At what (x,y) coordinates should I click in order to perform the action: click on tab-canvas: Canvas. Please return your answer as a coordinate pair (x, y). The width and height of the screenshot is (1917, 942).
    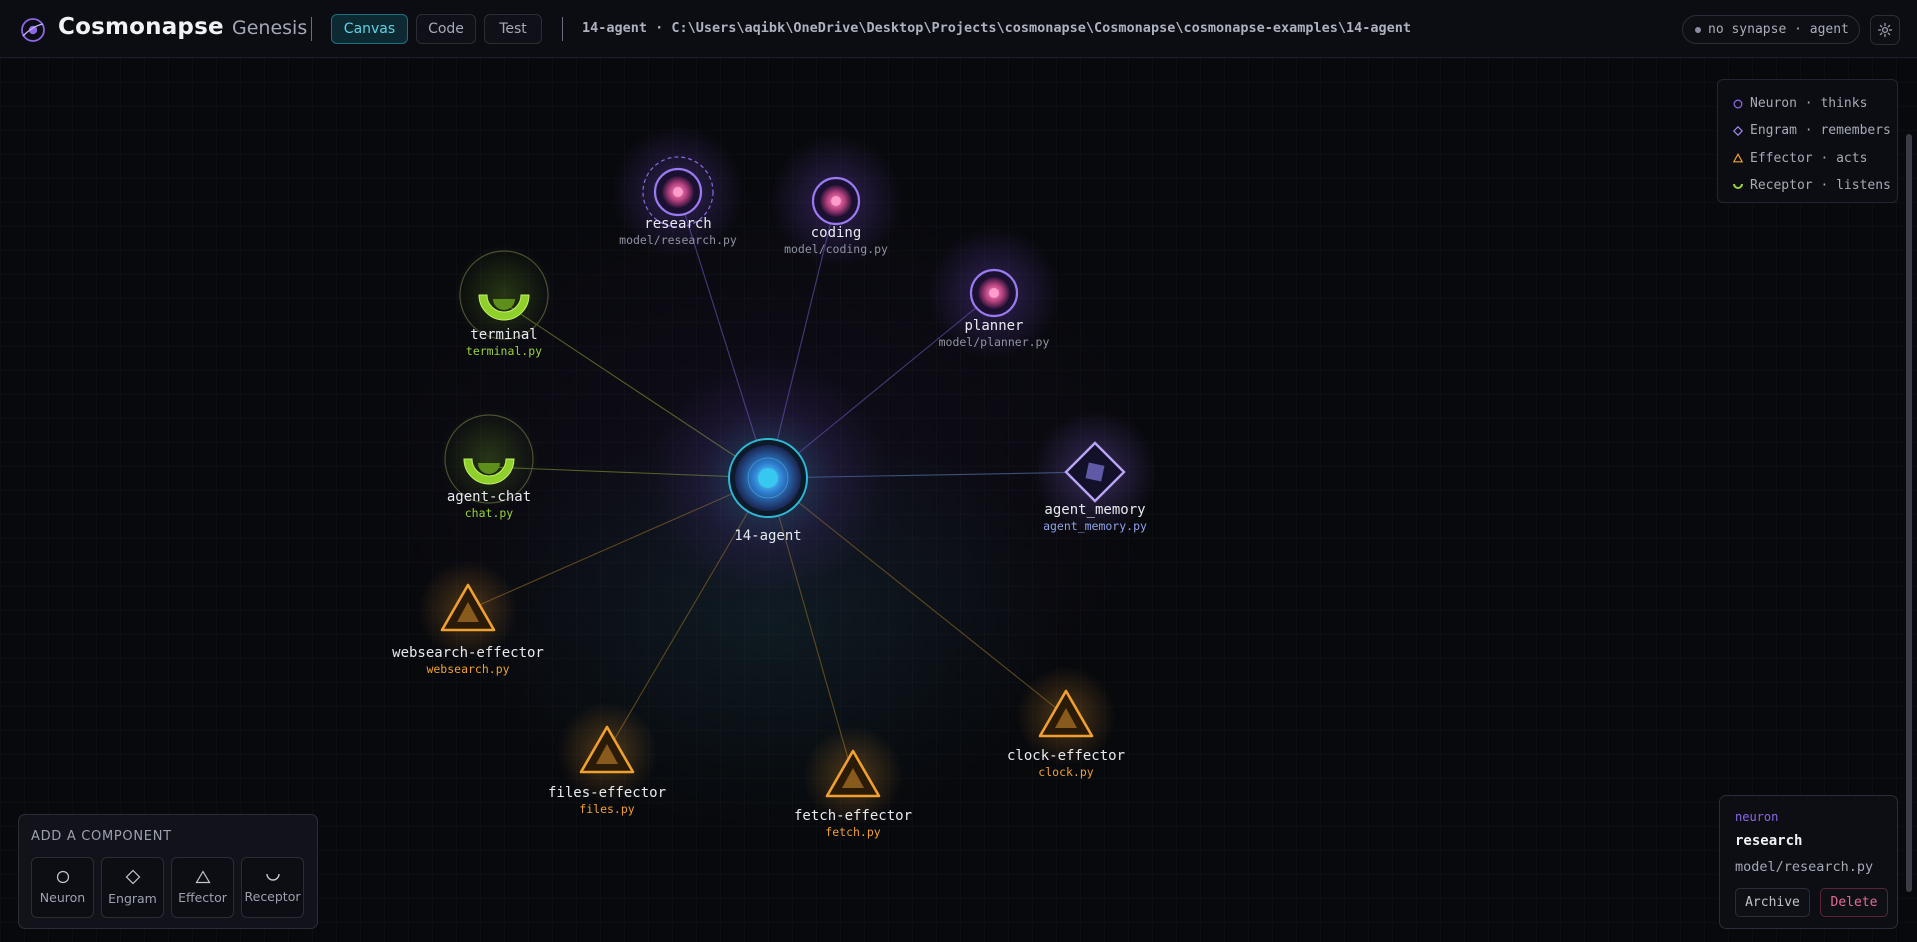
    Looking at the image, I should click on (369, 29).